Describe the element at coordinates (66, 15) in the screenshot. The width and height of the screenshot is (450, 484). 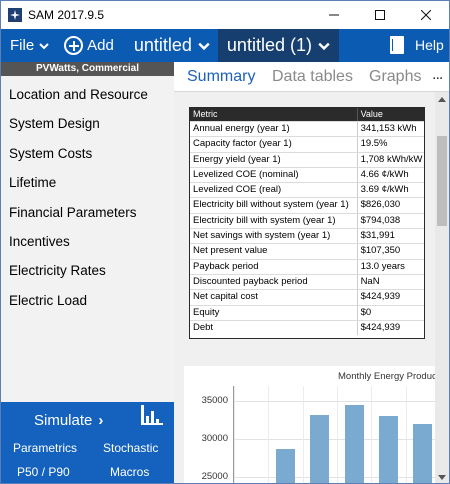
I see `window-title: SAM 2017.9.5` at that location.